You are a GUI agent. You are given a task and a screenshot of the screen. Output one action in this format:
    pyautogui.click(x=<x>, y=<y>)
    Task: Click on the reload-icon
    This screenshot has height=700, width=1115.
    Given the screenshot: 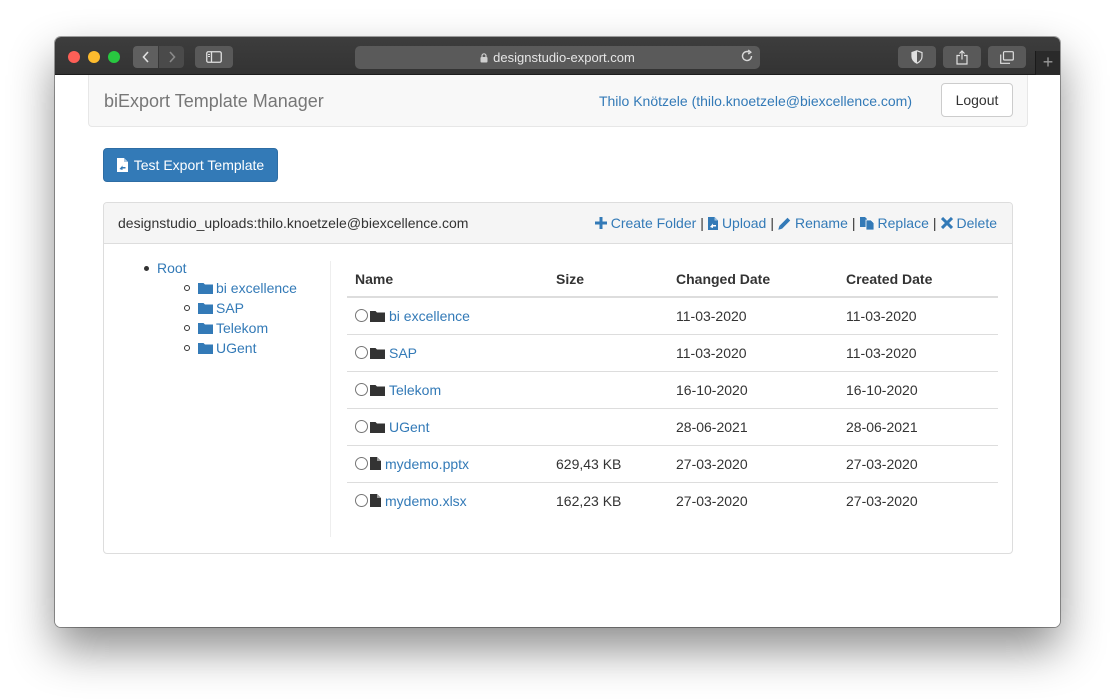 What is the action you would take?
    pyautogui.click(x=747, y=56)
    